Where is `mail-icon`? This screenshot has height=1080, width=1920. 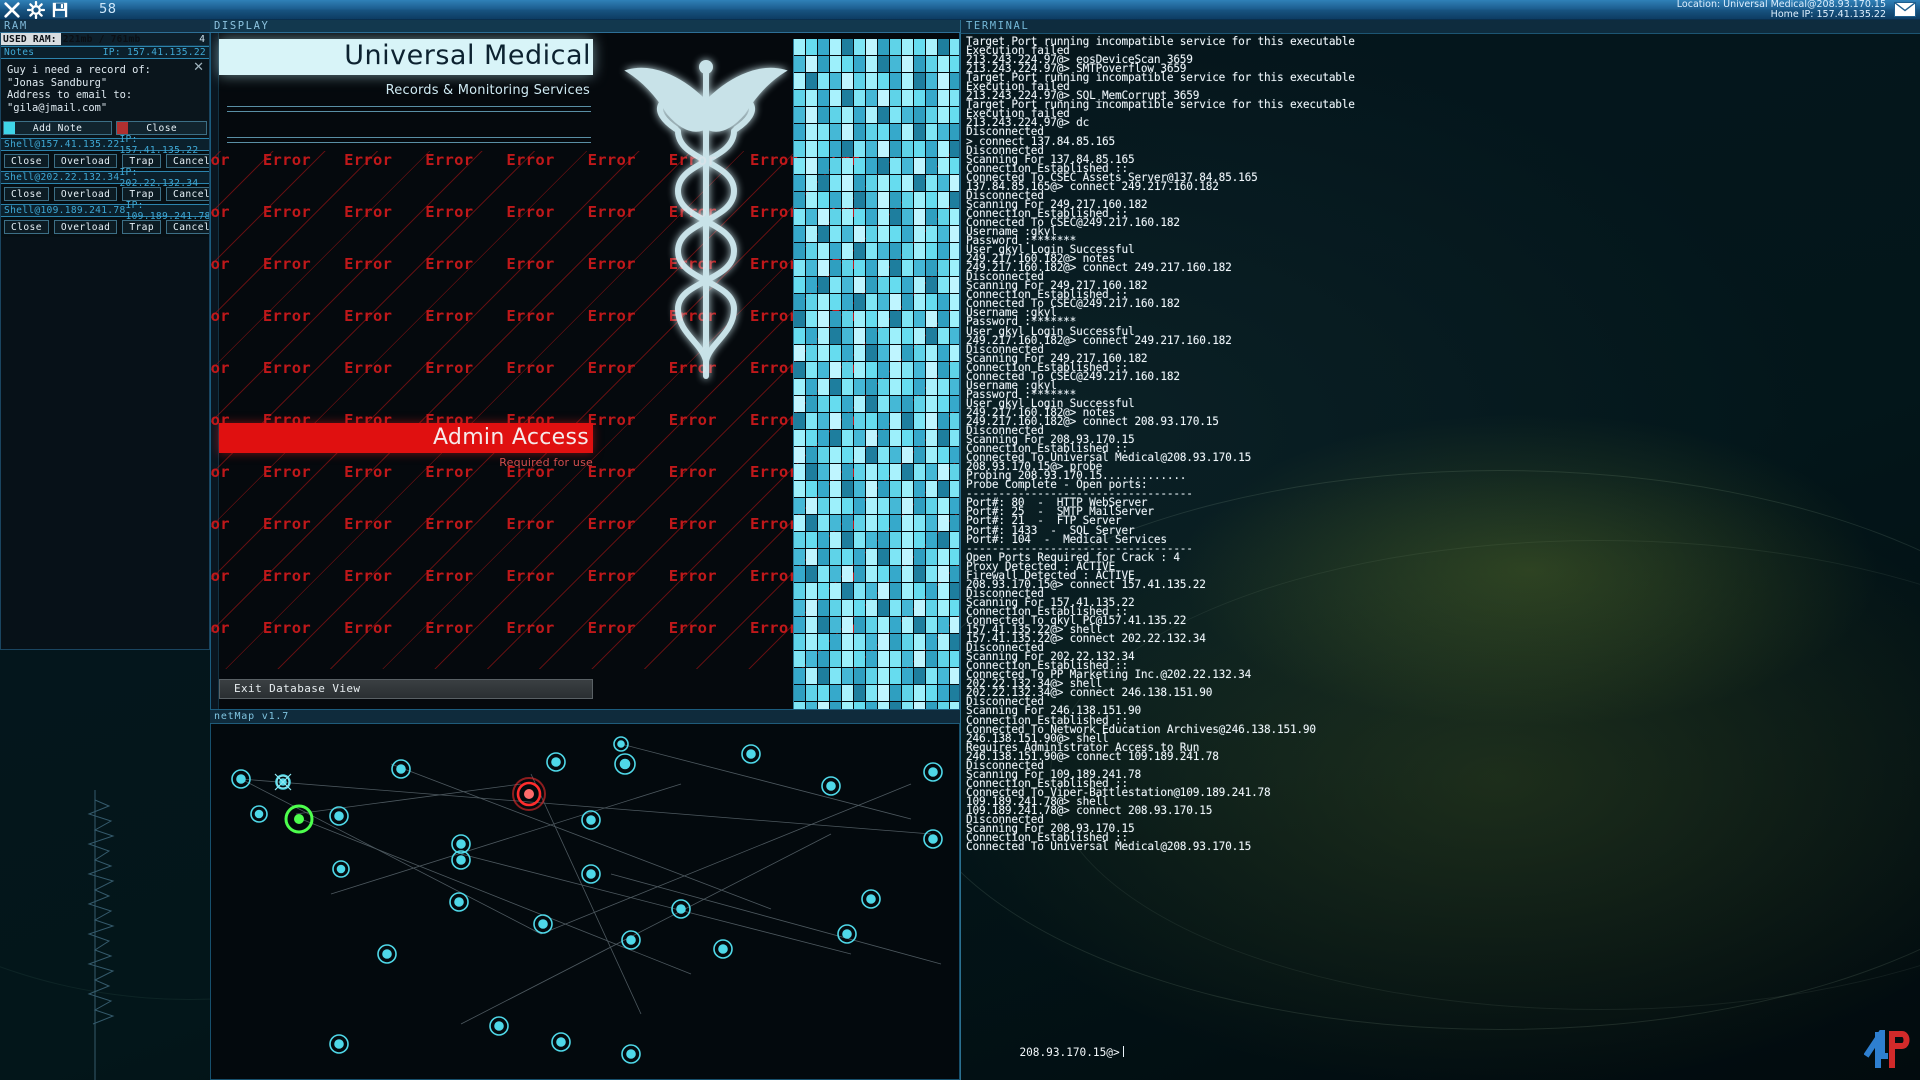 mail-icon is located at coordinates (1905, 9).